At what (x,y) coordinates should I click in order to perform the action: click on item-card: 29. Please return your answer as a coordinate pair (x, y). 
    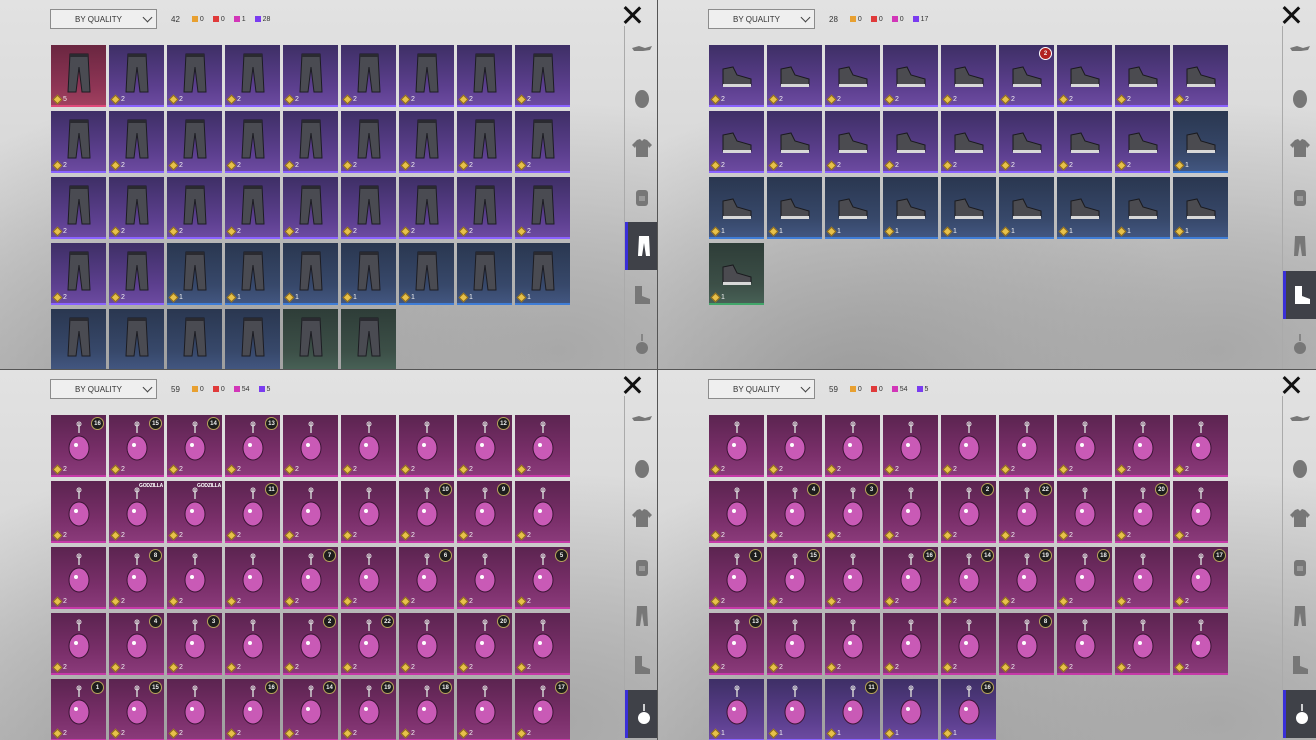
    Looking at the image, I should click on (484, 512).